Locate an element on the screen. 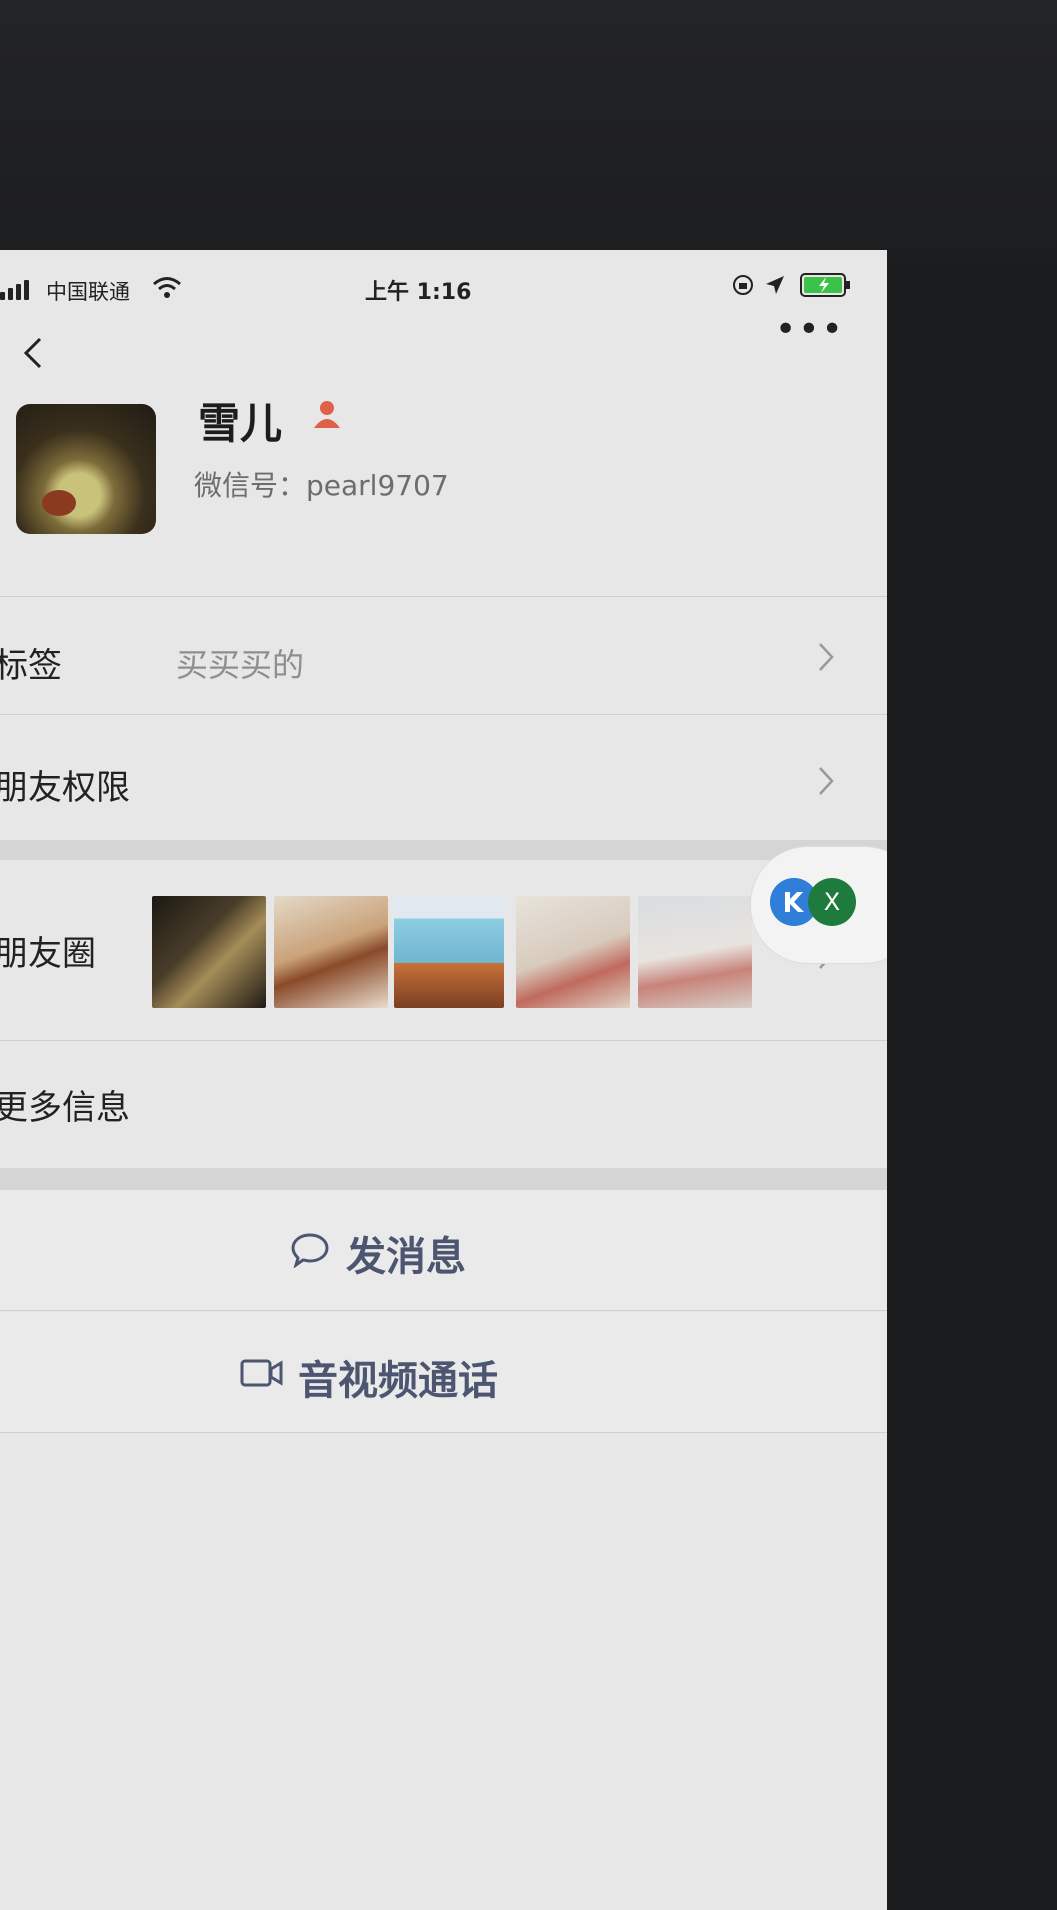 Image resolution: width=1057 pixels, height=1910 pixels. video-call-button: 音视频通话 is located at coordinates (443, 1372).